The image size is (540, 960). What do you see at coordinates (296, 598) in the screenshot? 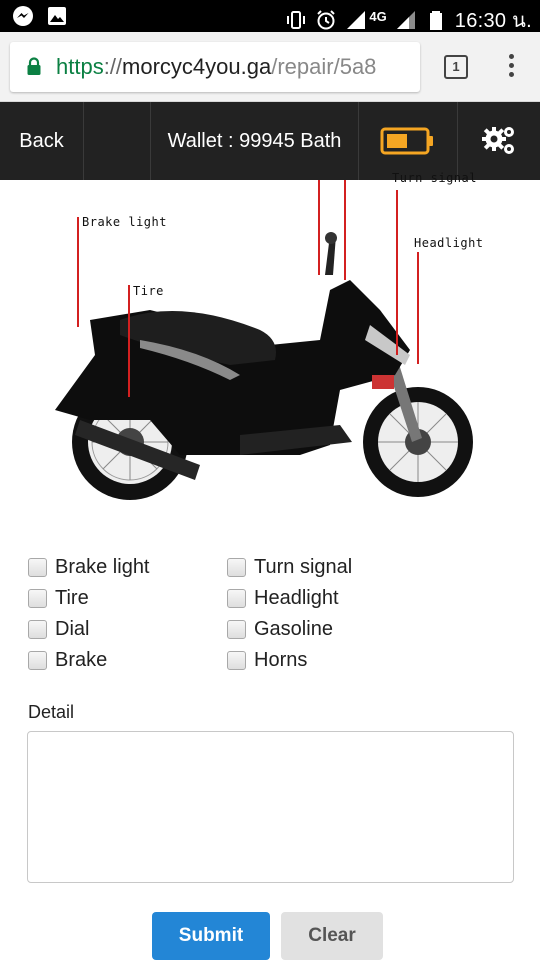
I see `option-label: Headlight` at bounding box center [296, 598].